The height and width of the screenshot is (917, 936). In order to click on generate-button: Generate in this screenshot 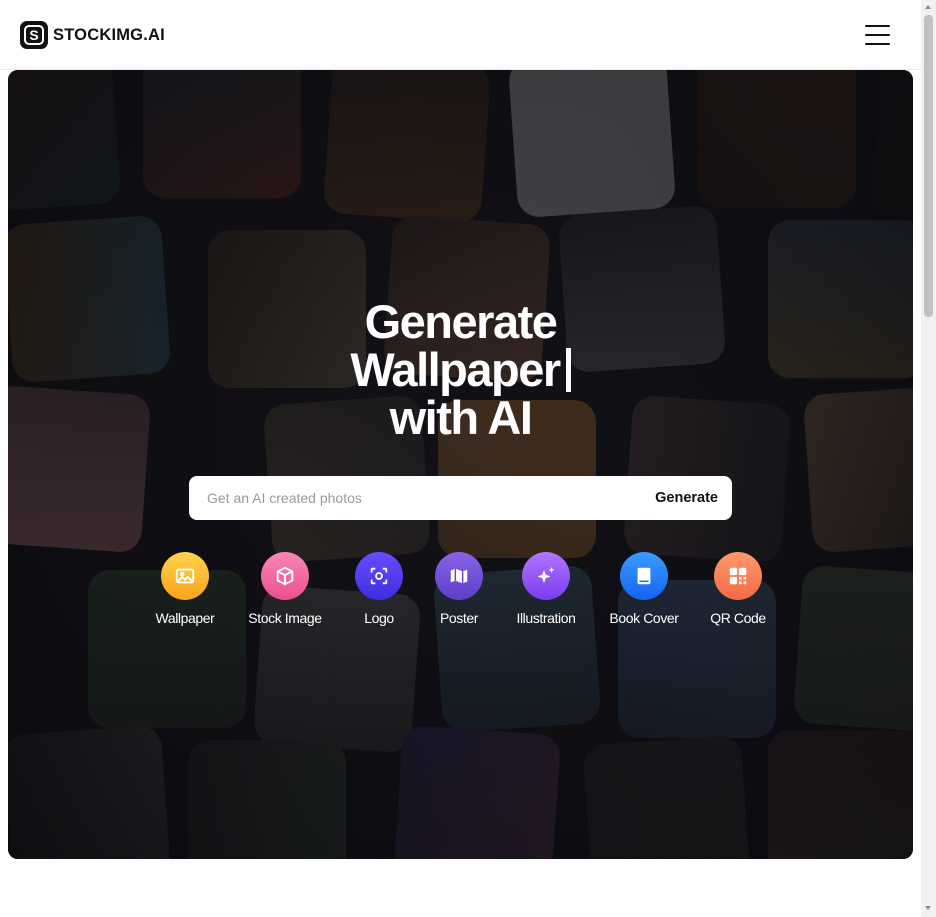, I will do `click(688, 498)`.